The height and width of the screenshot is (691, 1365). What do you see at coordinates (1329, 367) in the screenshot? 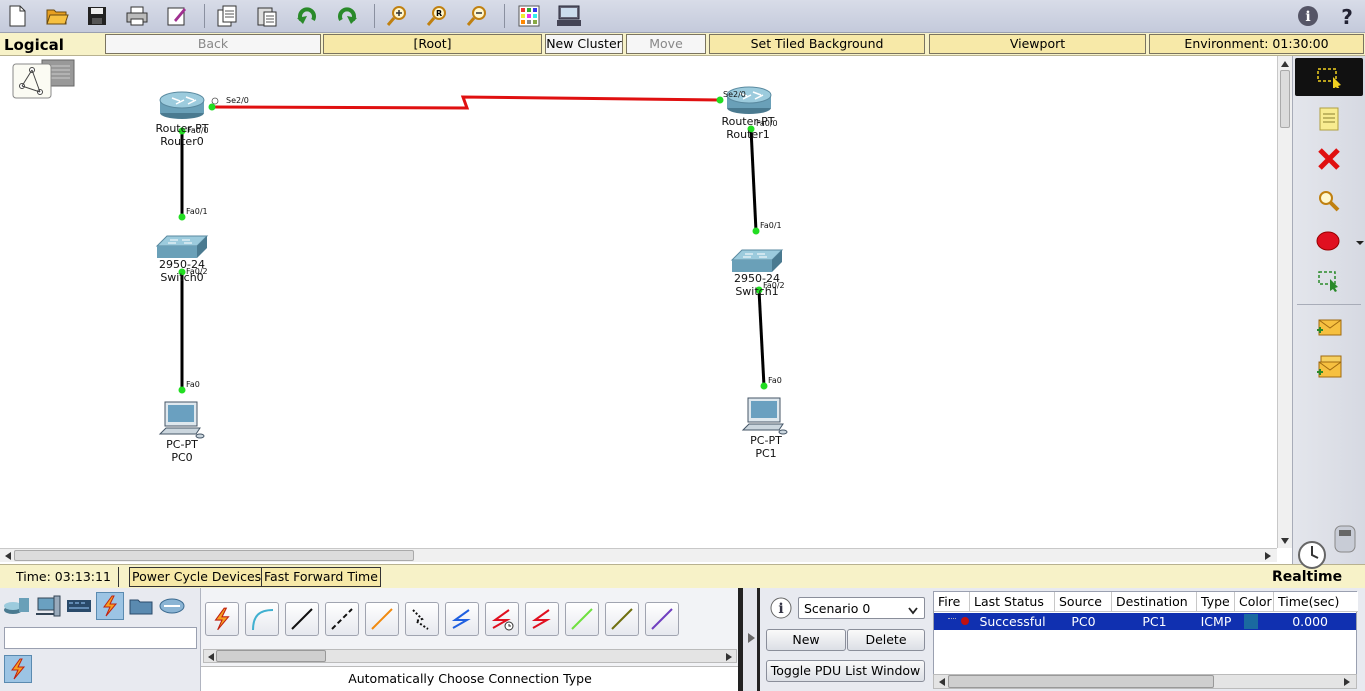
I see `add-complex-pdu-icon` at bounding box center [1329, 367].